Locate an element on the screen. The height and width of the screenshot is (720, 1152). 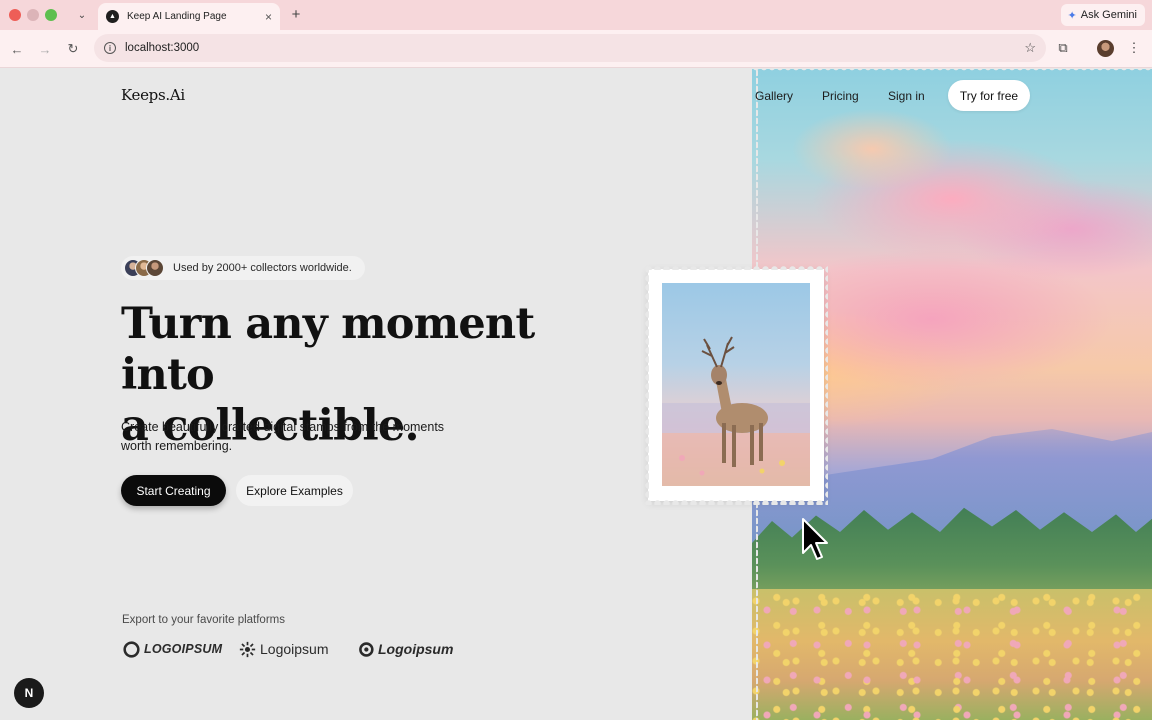
social-proof-pill: Used by 2000+ collectors worldwide. is located at coordinates (243, 268).